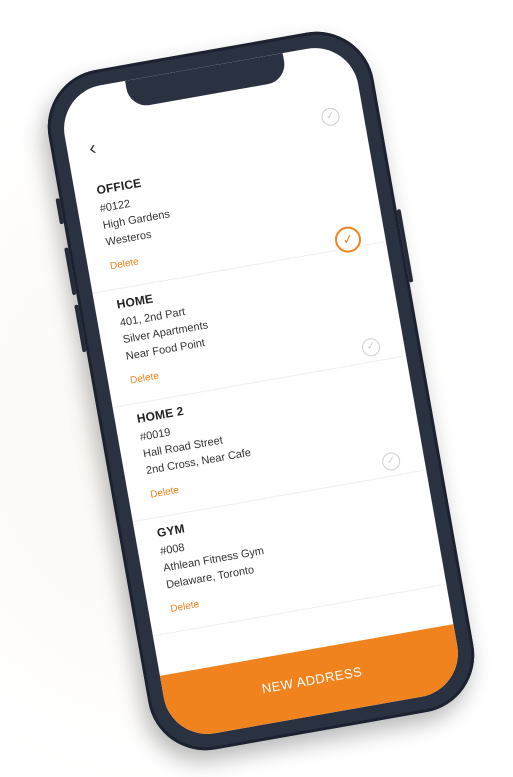 This screenshot has width=513, height=777. I want to click on power-button, so click(405, 246).